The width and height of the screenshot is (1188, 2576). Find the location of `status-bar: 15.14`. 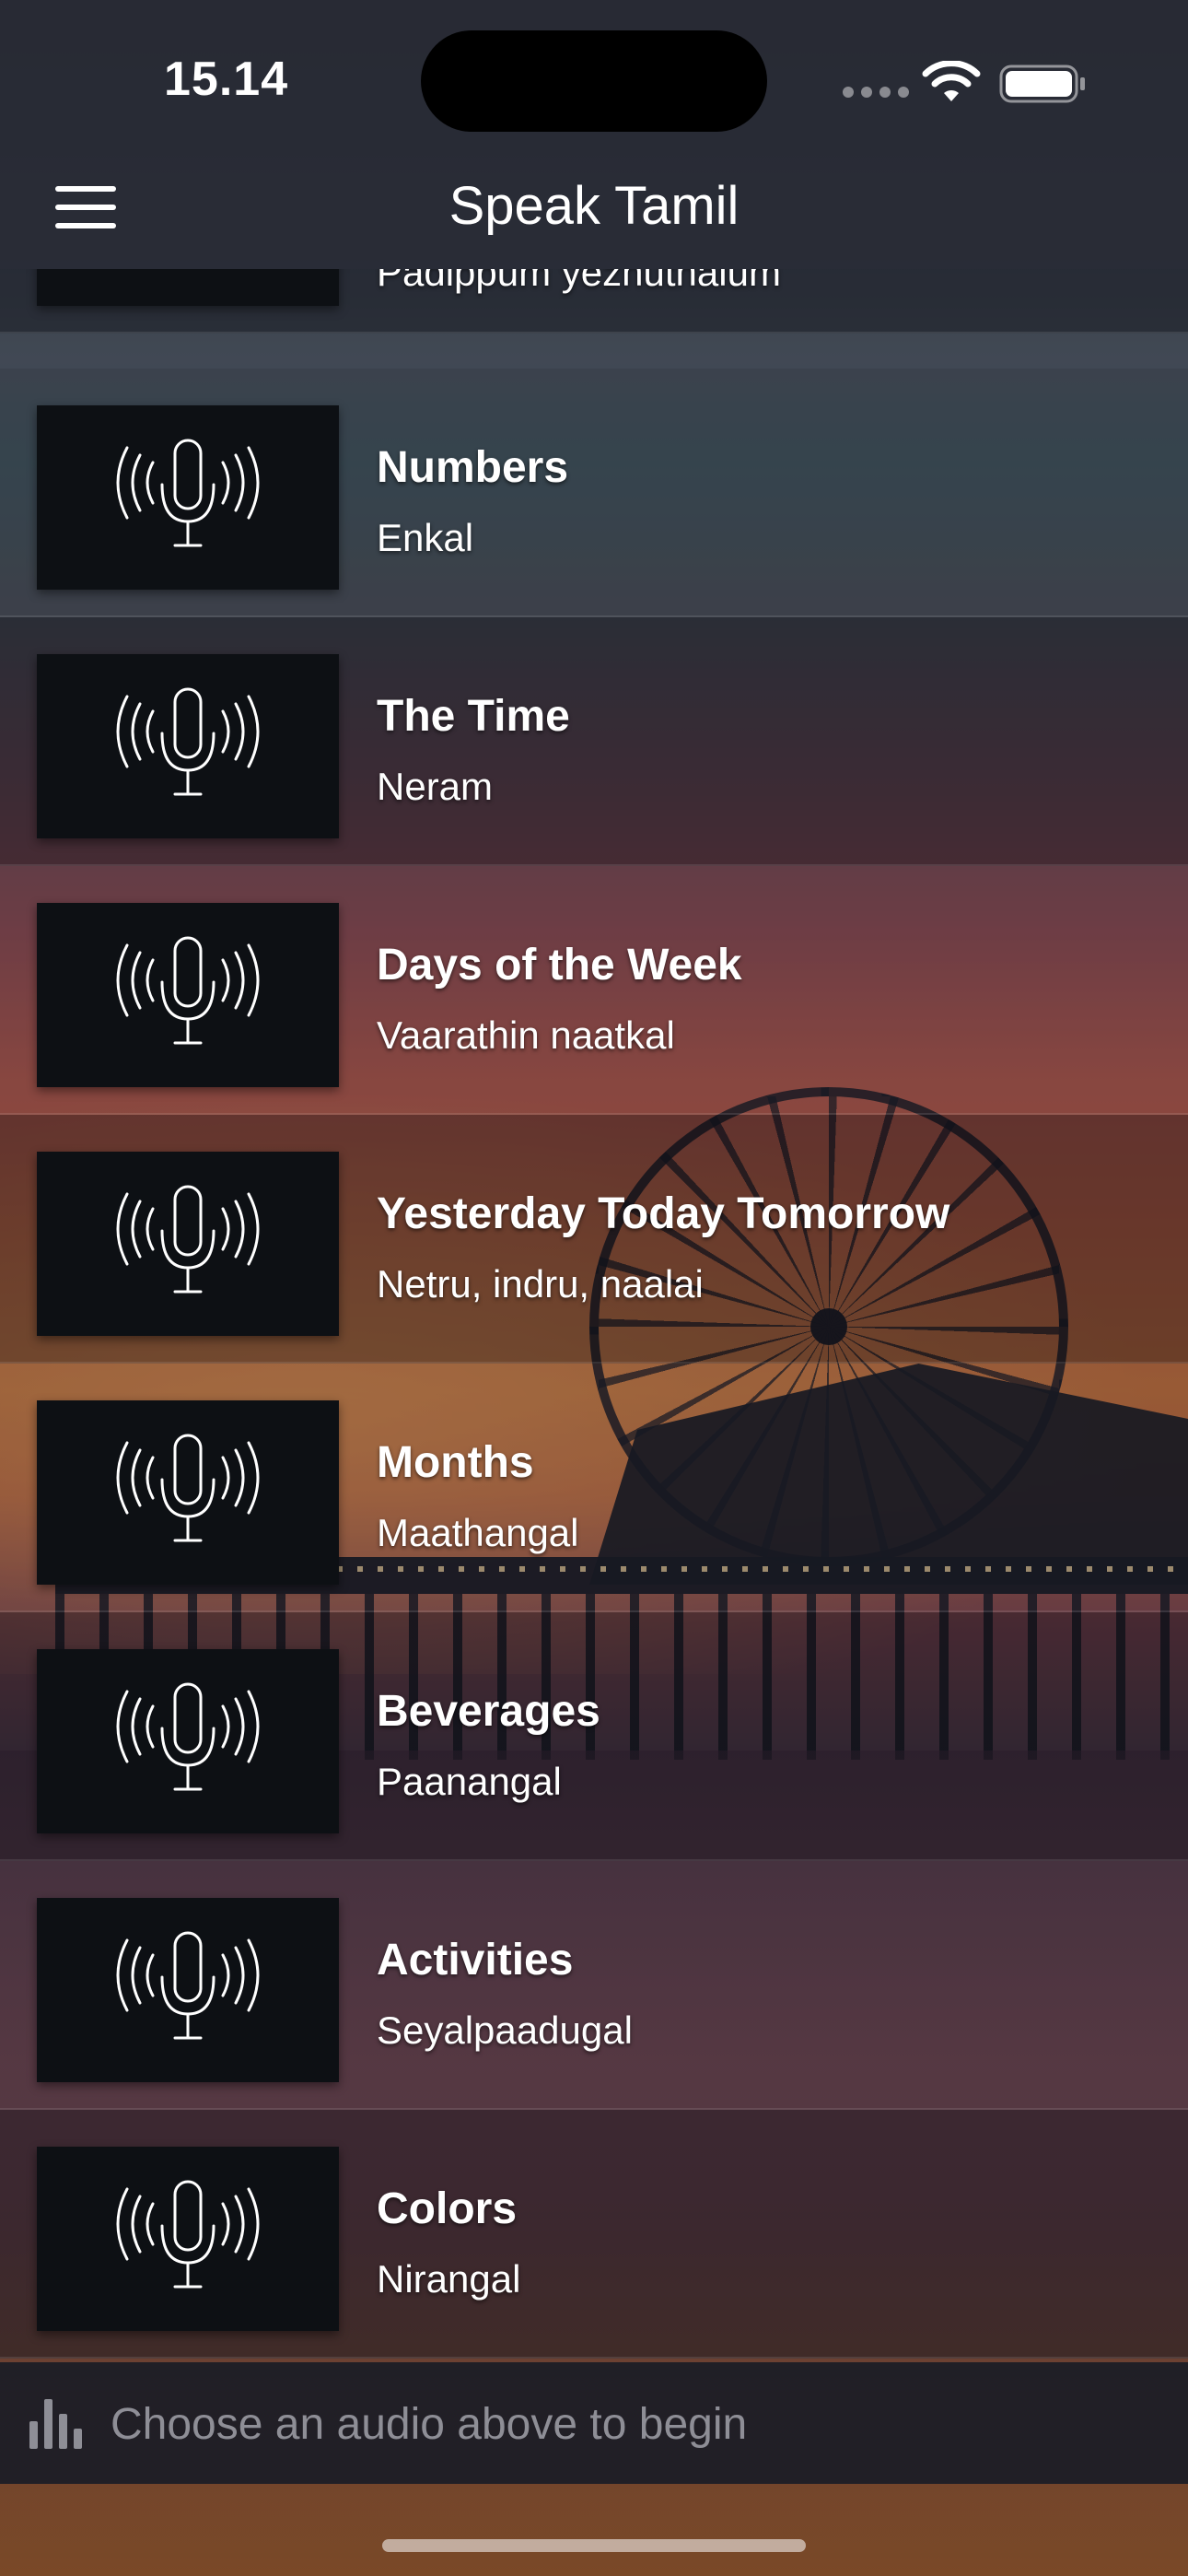

status-bar: 15.14 is located at coordinates (594, 78).